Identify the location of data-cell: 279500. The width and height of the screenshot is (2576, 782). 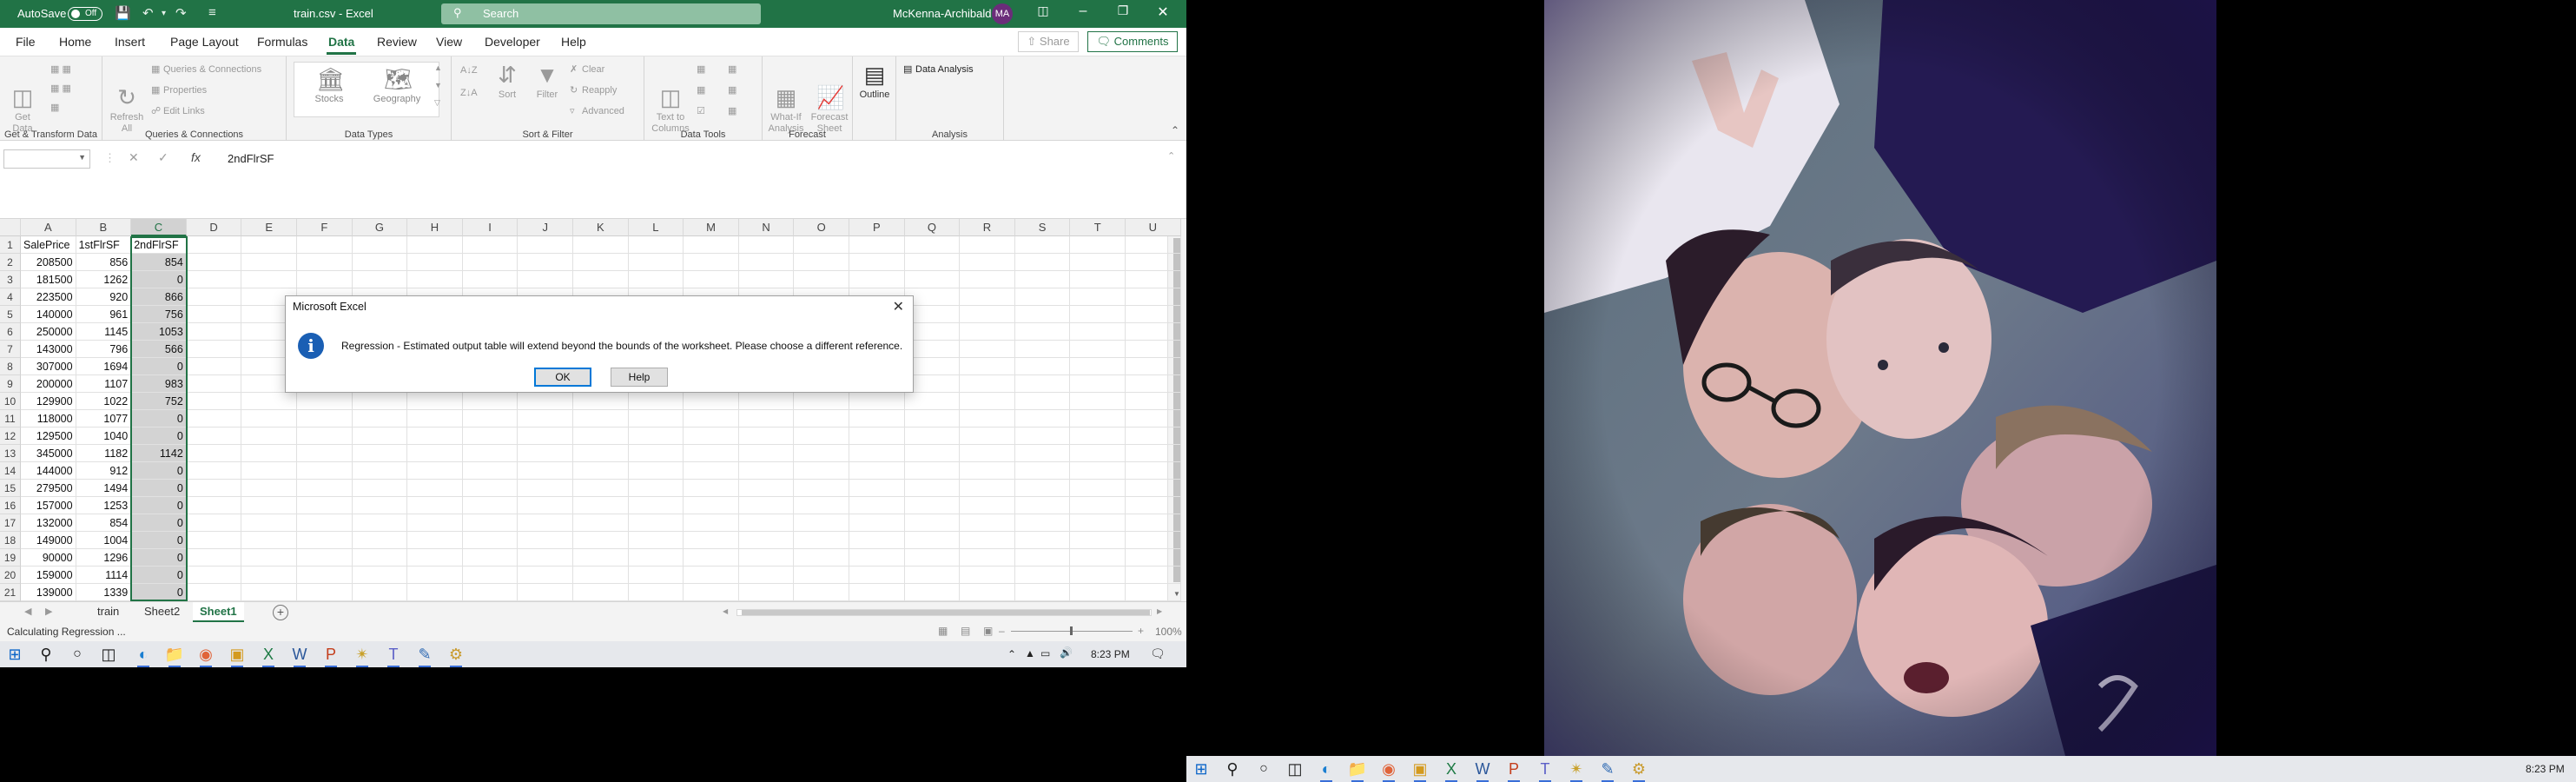
(48, 489).